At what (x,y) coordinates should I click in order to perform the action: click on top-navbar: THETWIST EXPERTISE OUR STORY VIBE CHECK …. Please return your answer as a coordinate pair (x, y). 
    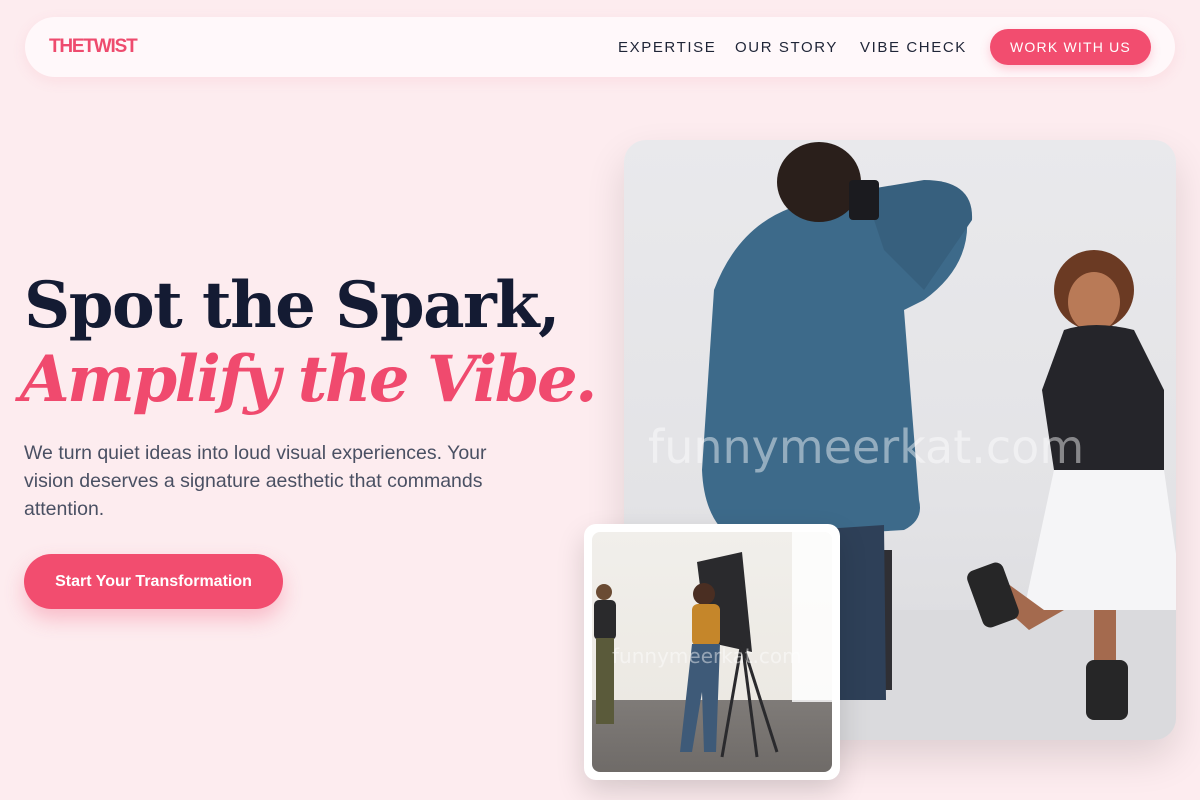
    Looking at the image, I should click on (600, 47).